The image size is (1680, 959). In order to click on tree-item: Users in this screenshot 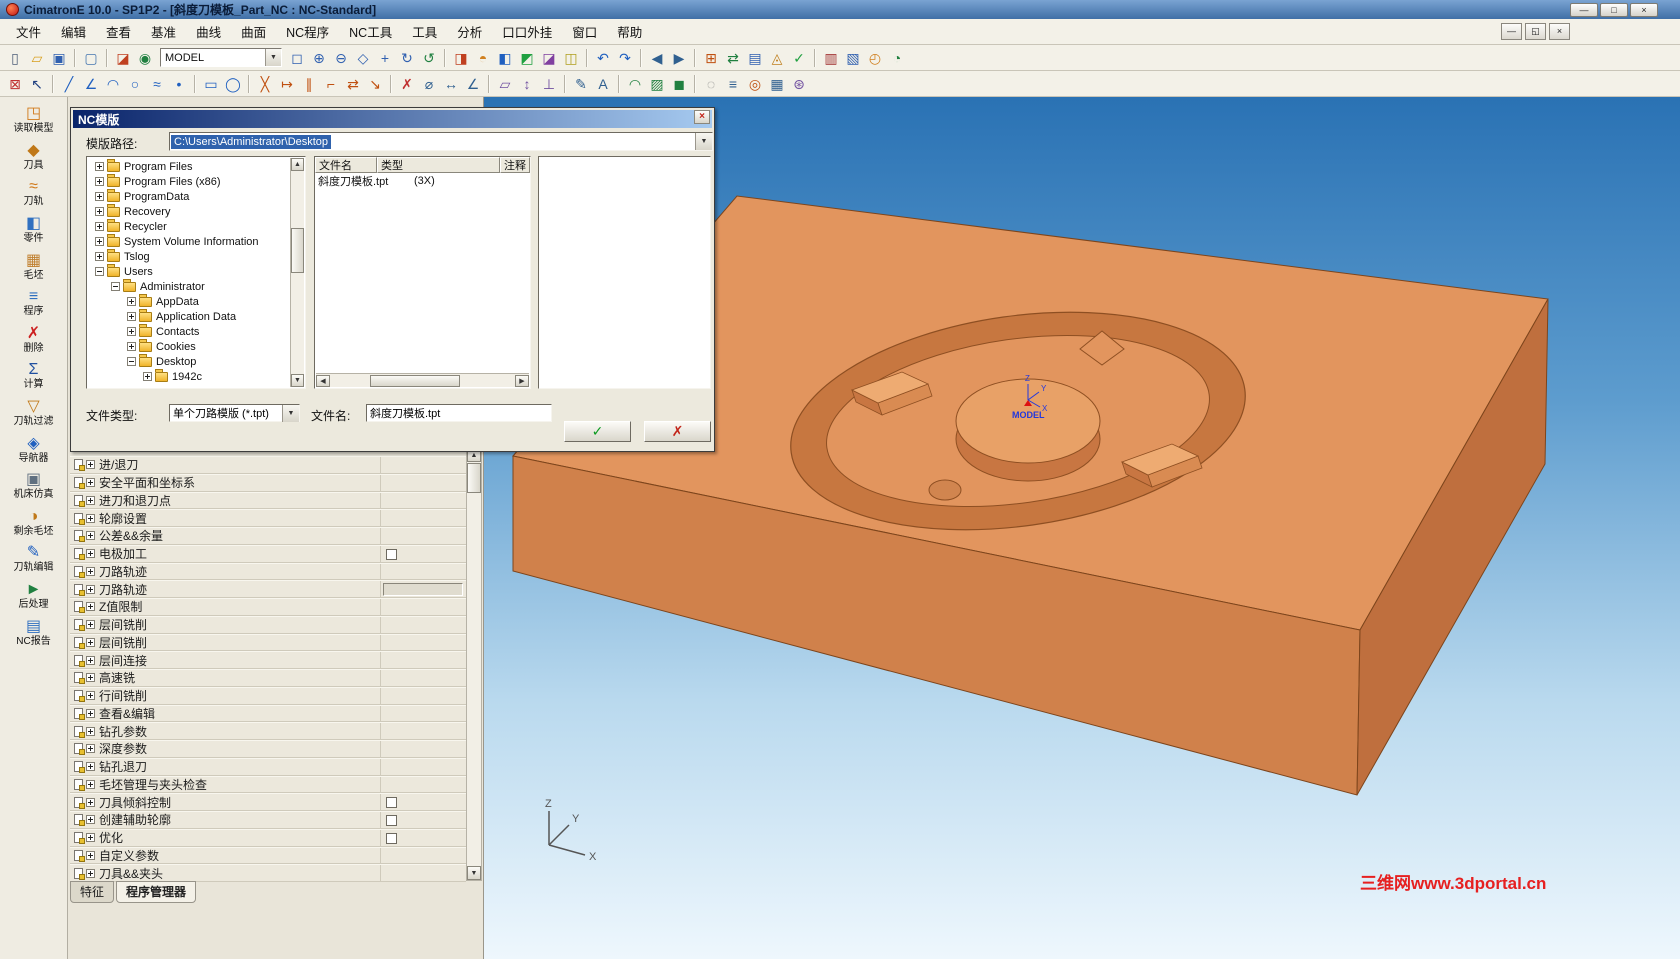, I will do `click(188, 271)`.